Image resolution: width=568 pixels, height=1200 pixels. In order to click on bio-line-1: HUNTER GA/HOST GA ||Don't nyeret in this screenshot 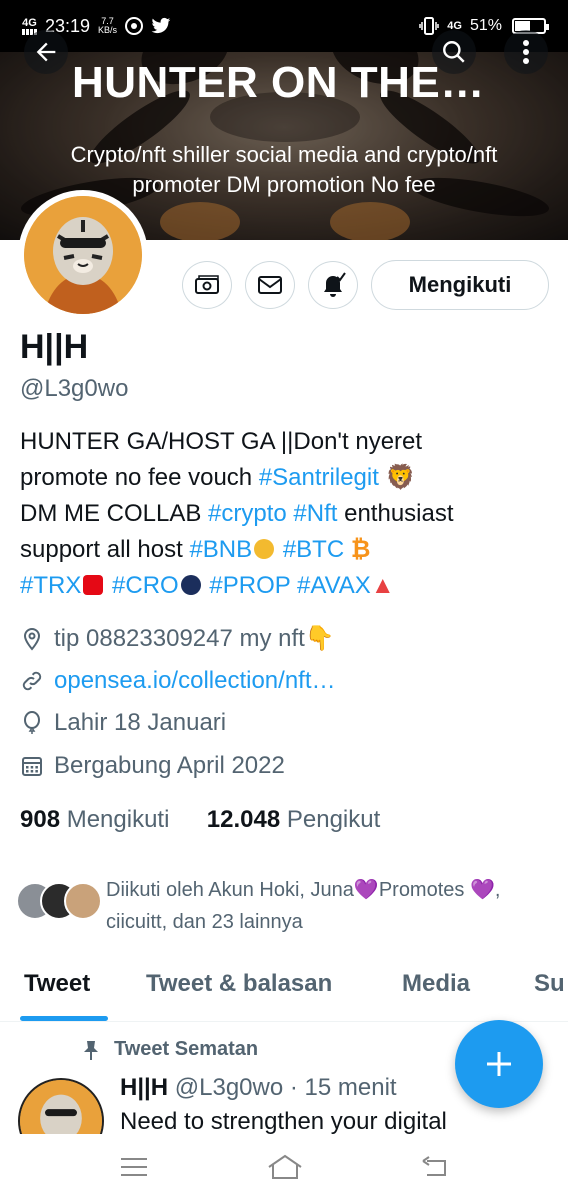, I will do `click(221, 441)`.